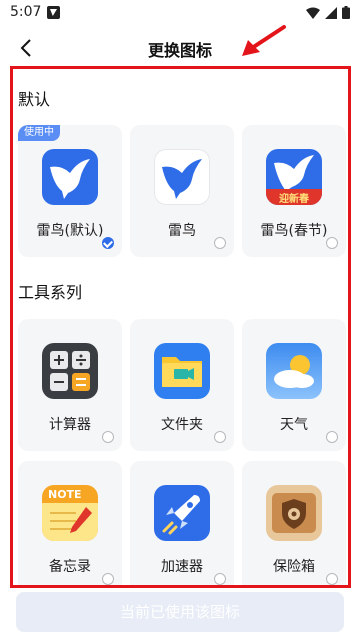 Image resolution: width=360 pixels, height=639 pixels. What do you see at coordinates (182, 177) in the screenshot?
I see `bird-white-icon` at bounding box center [182, 177].